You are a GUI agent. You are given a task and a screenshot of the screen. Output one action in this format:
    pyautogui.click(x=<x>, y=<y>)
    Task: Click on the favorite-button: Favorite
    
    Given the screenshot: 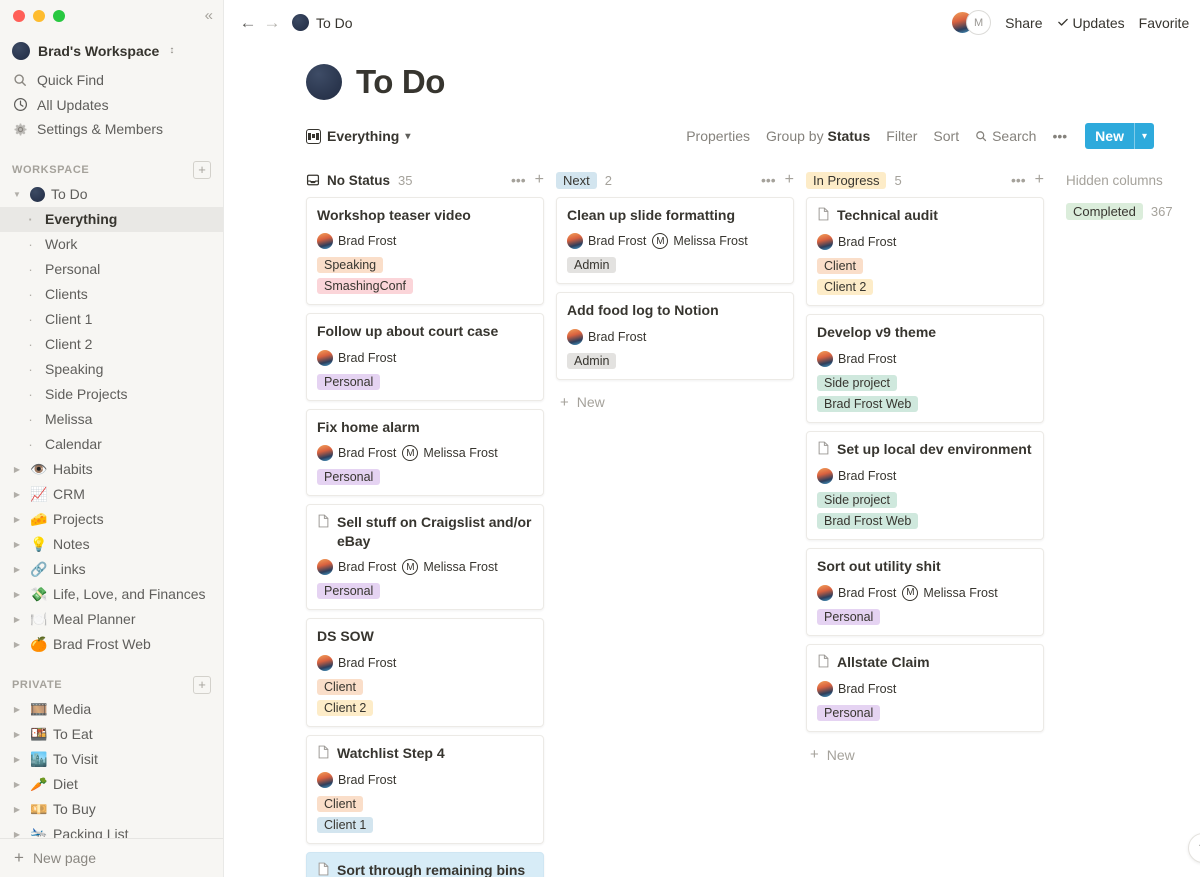 What is the action you would take?
    pyautogui.click(x=1164, y=23)
    